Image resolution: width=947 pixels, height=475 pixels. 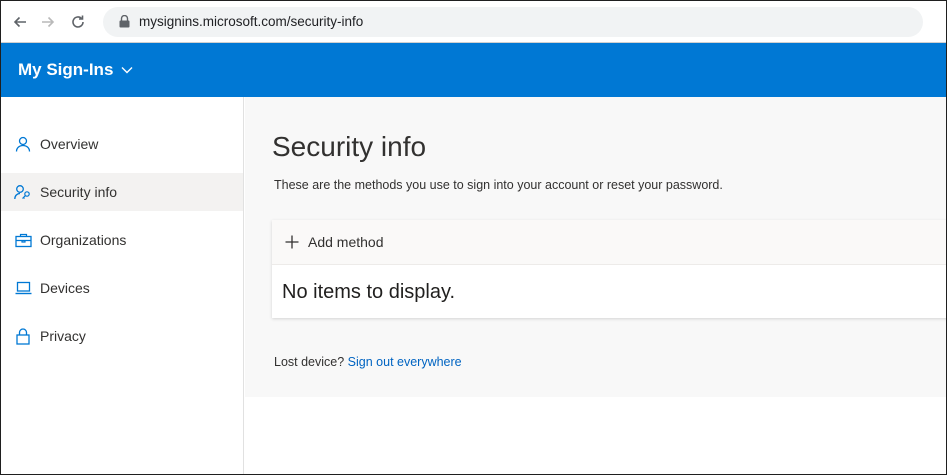 What do you see at coordinates (609, 242) in the screenshot?
I see `add-method-button: Add method` at bounding box center [609, 242].